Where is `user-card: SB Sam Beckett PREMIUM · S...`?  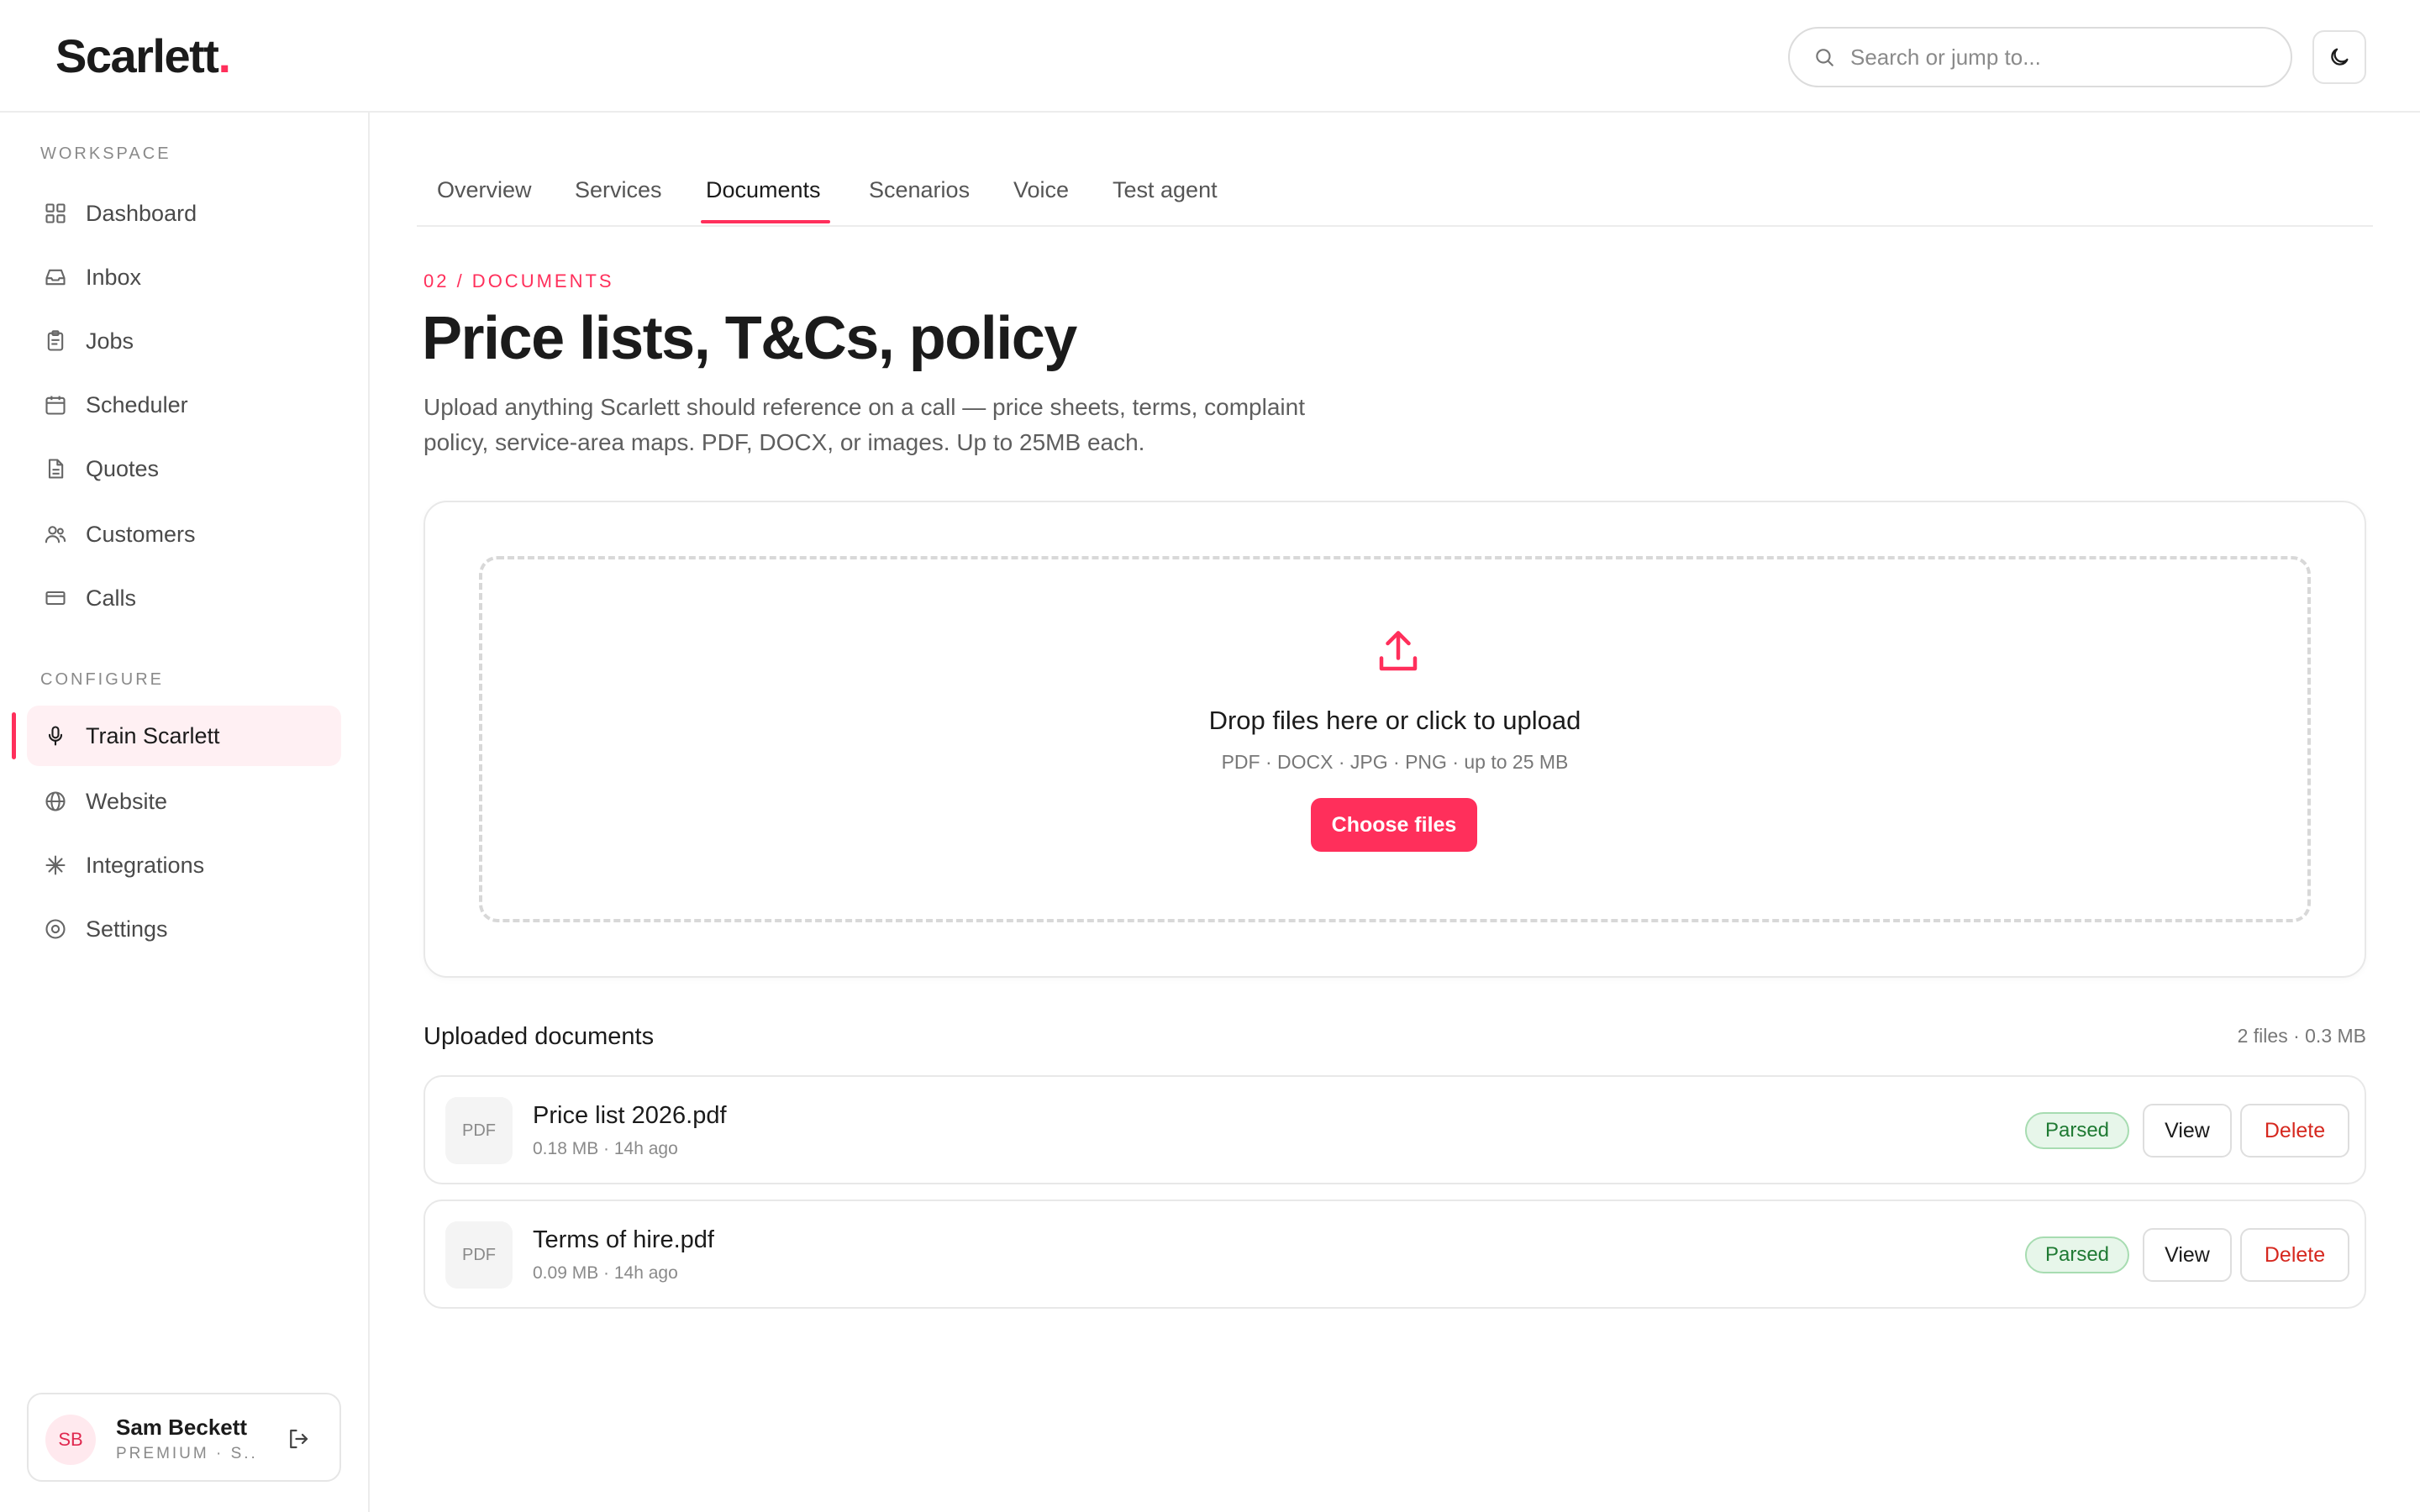 user-card: SB Sam Beckett PREMIUM · S... is located at coordinates (184, 1437).